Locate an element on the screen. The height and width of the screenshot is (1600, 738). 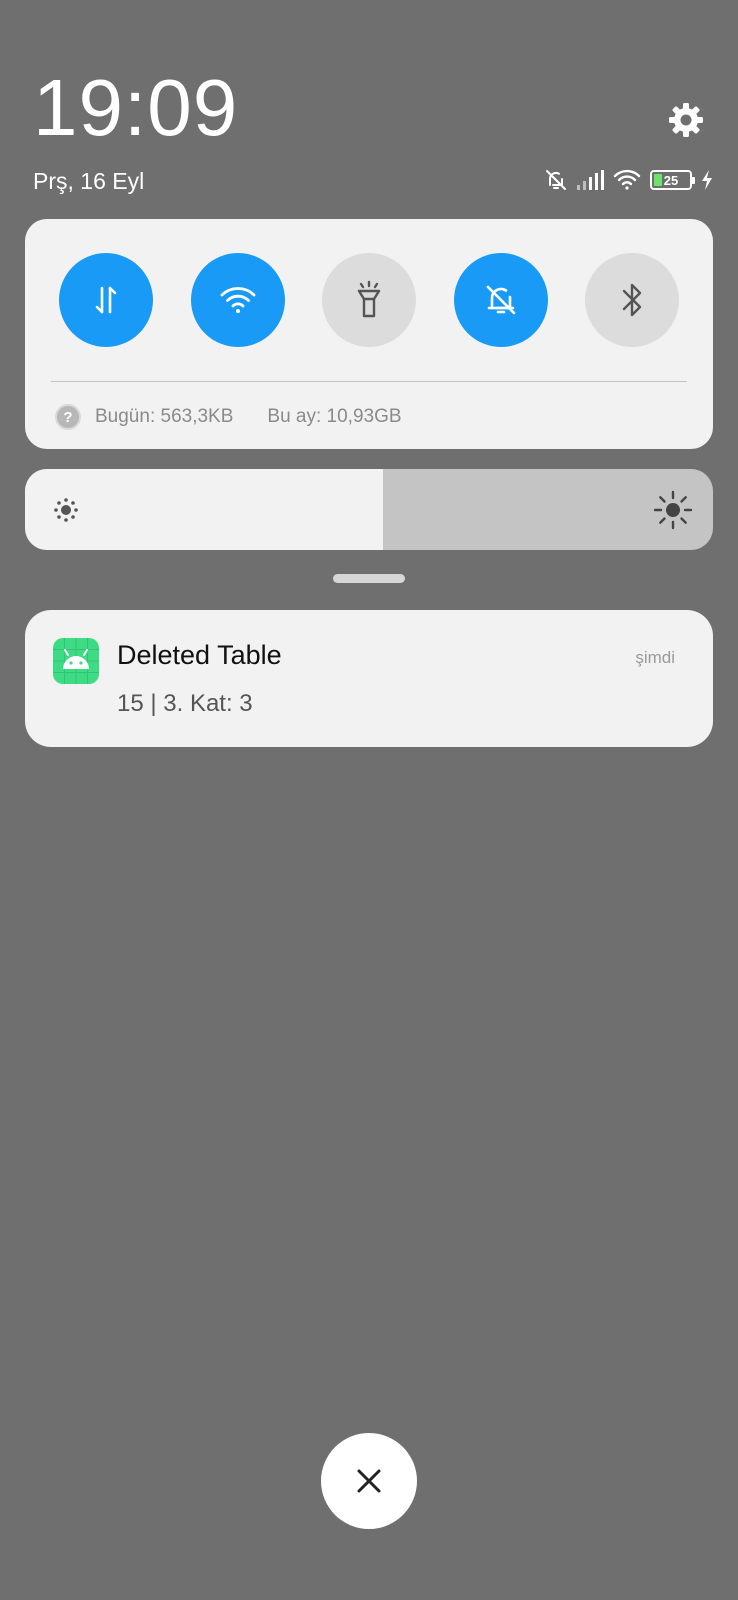
drag-handle is located at coordinates (369, 578).